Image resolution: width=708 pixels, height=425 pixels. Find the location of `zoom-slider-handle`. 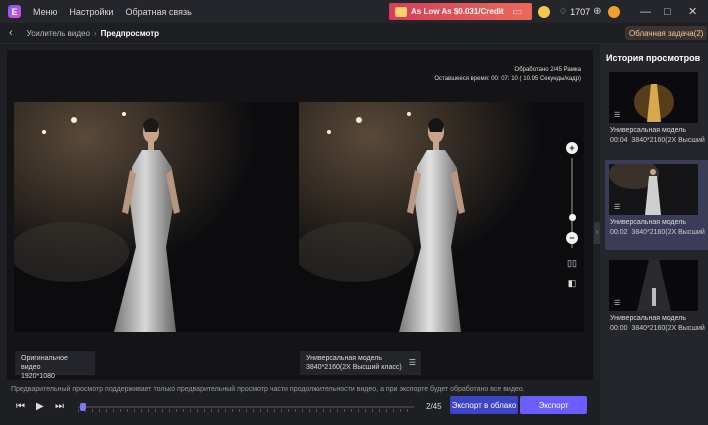

zoom-slider-handle is located at coordinates (572, 217).